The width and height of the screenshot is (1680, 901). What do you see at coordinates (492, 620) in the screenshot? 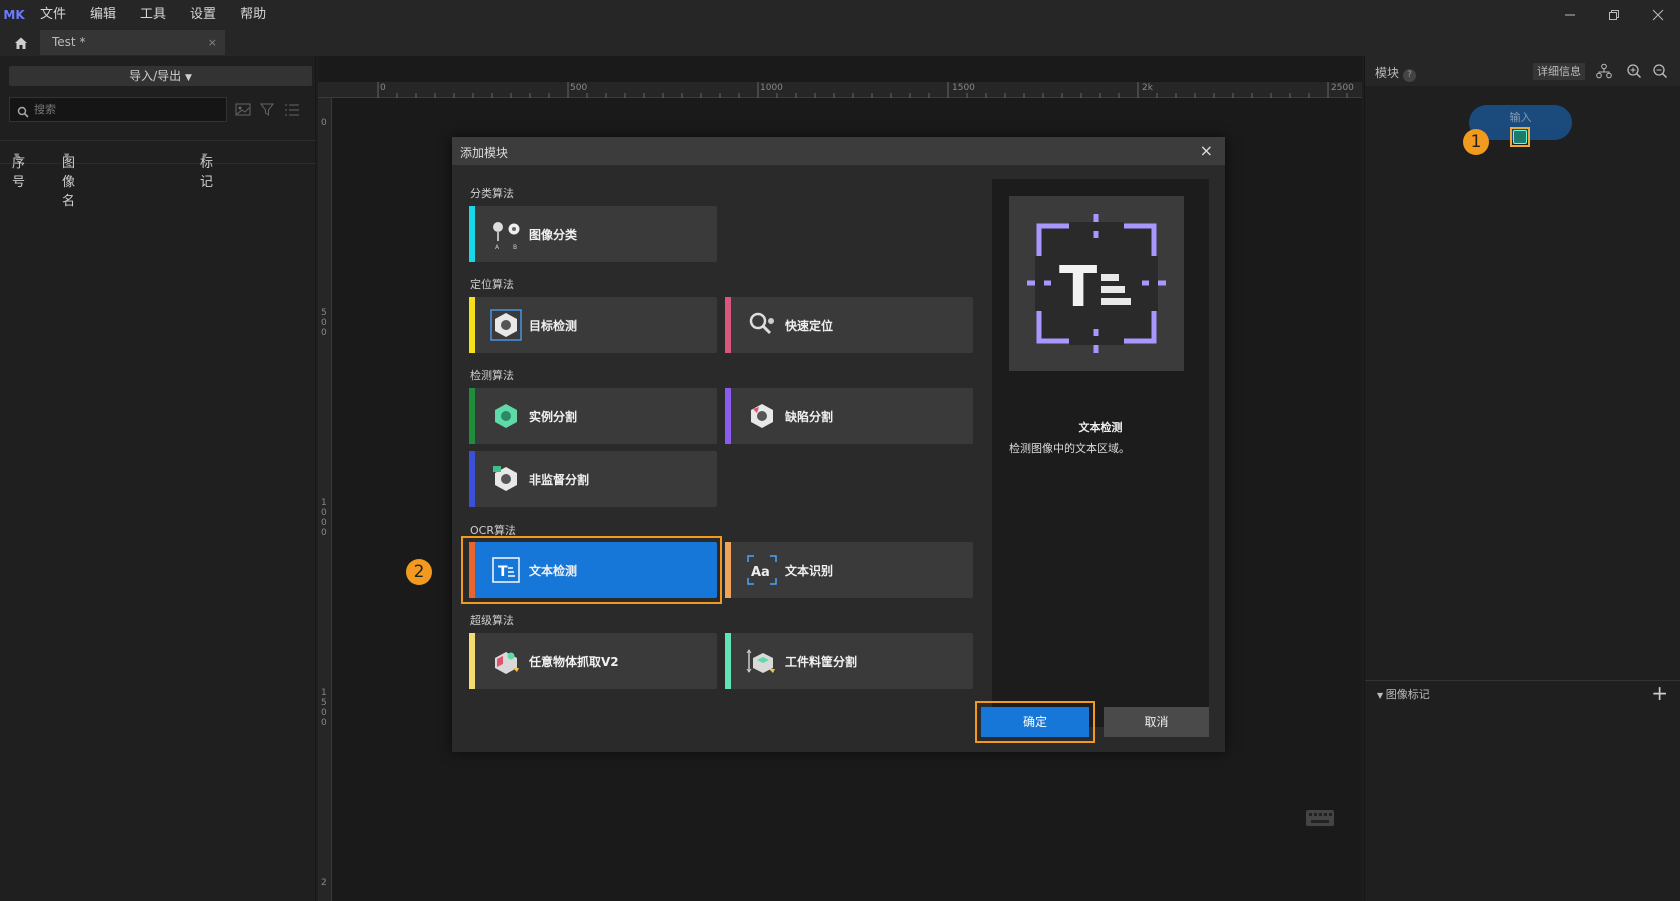
I see `category-super: 超级算法` at bounding box center [492, 620].